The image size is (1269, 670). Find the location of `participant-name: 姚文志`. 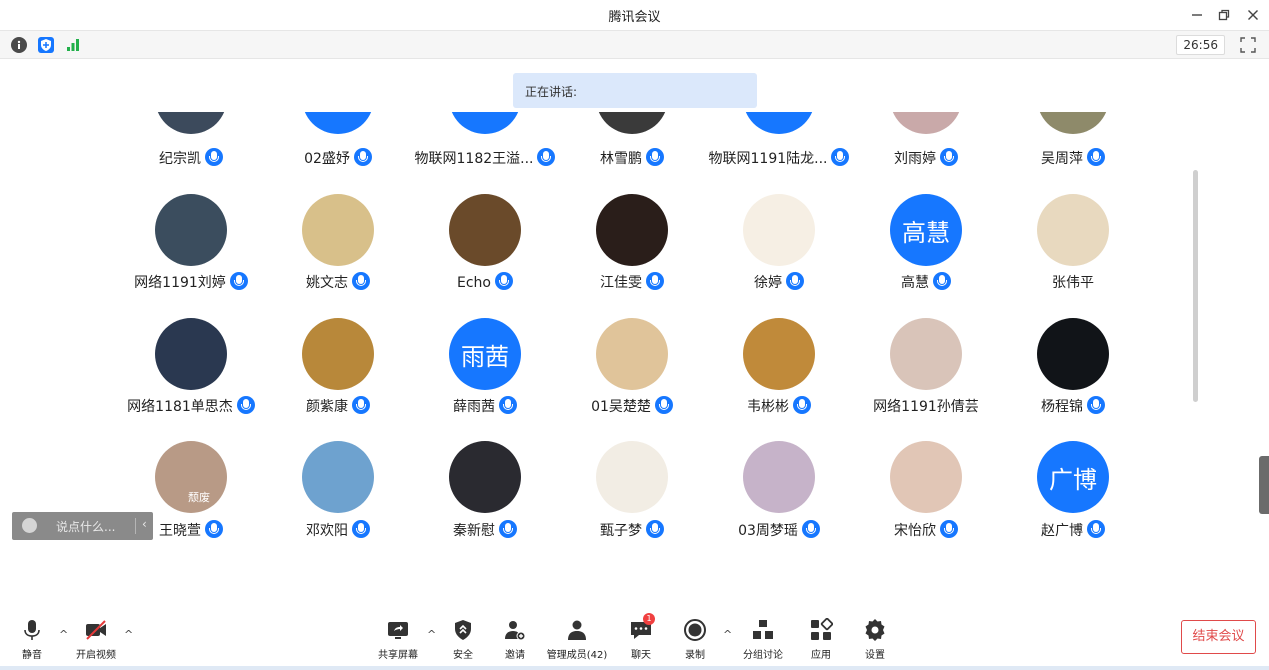

participant-name: 姚文志 is located at coordinates (327, 283).